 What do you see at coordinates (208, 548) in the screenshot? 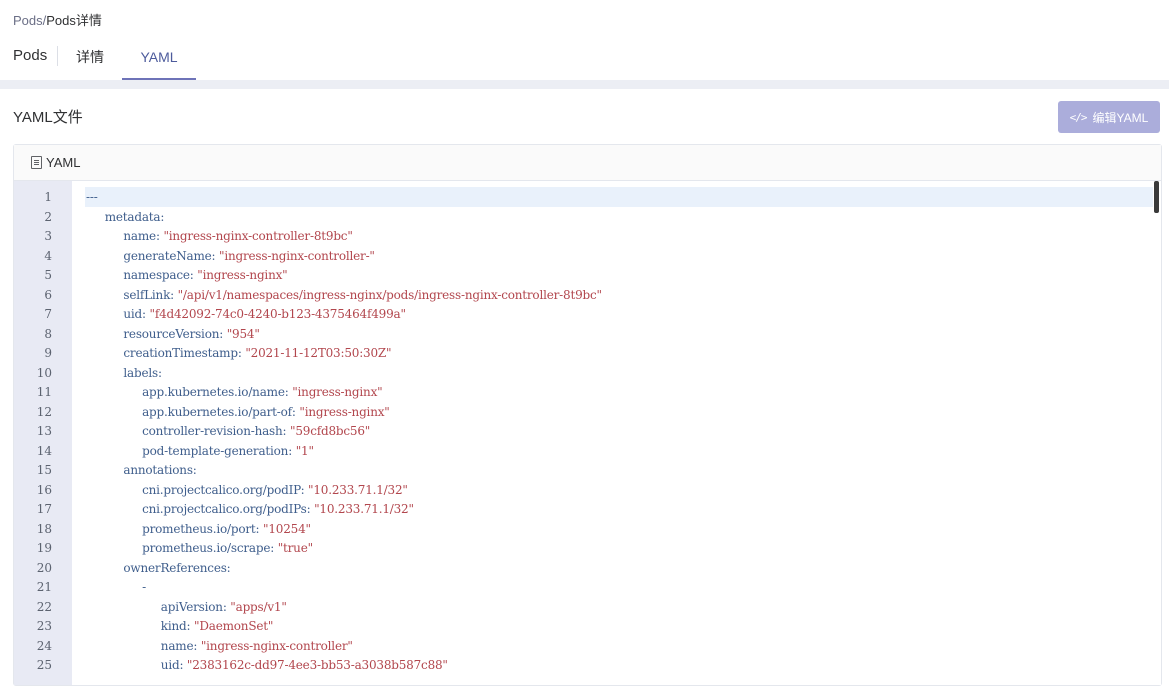
I see `yaml-key: prometheus.io/scrape:` at bounding box center [208, 548].